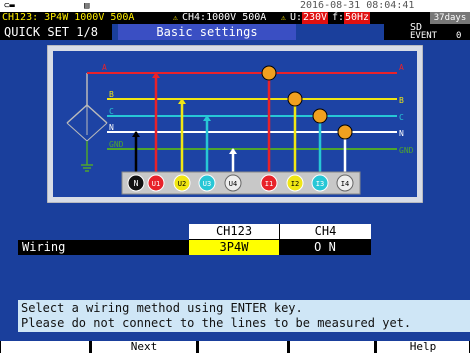  What do you see at coordinates (450, 18) in the screenshot?
I see `sd-days: 37days` at bounding box center [450, 18].